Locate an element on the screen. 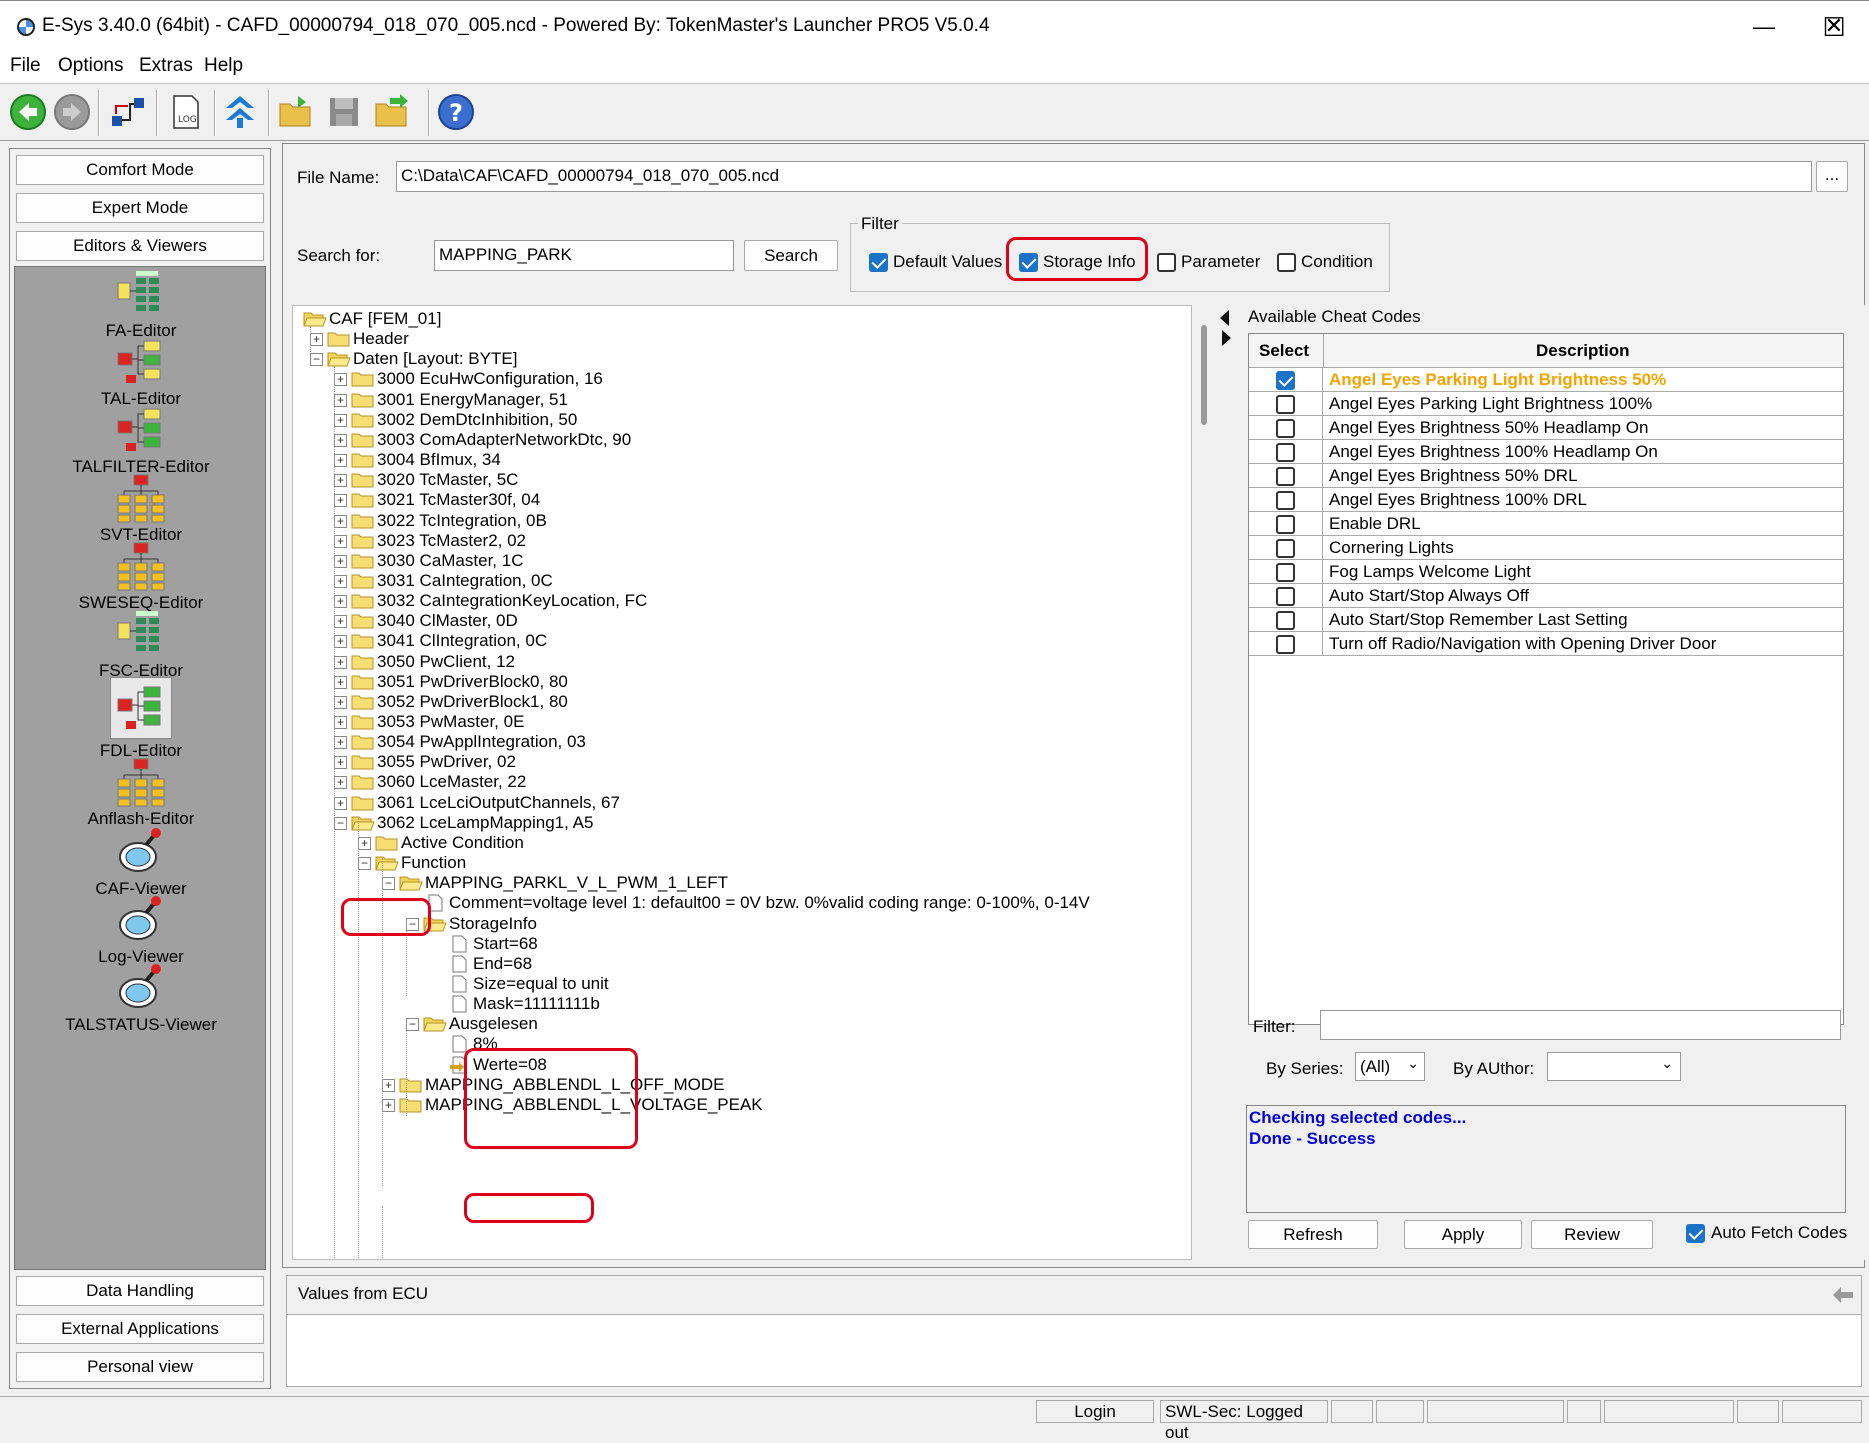 The height and width of the screenshot is (1443, 1869). cheat-code-row: Angel Eyes Parking Light Brightness 100% is located at coordinates (1546, 404).